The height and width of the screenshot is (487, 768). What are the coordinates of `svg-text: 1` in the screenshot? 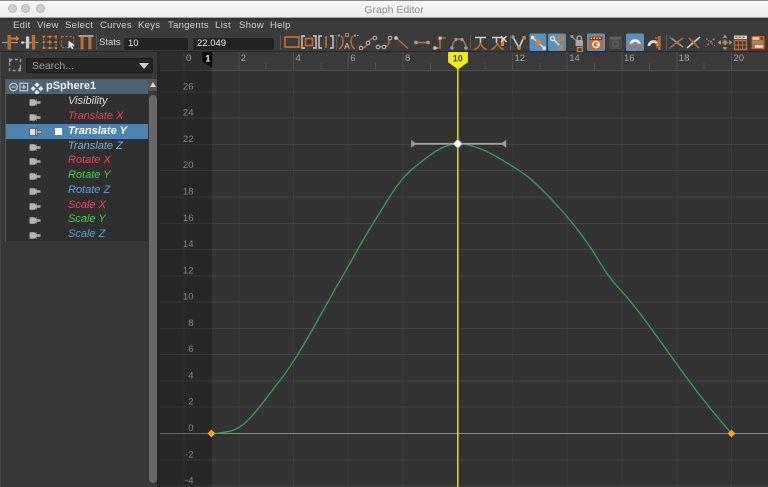 It's located at (207, 59).